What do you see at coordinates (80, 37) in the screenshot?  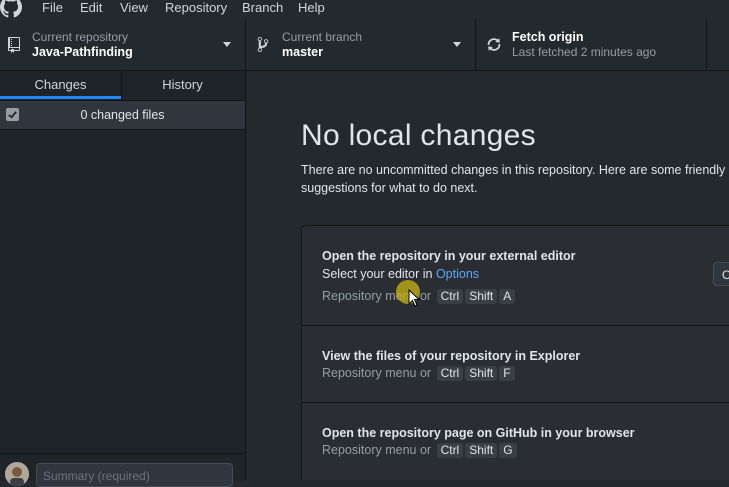 I see `current-repository-label: Current repository` at bounding box center [80, 37].